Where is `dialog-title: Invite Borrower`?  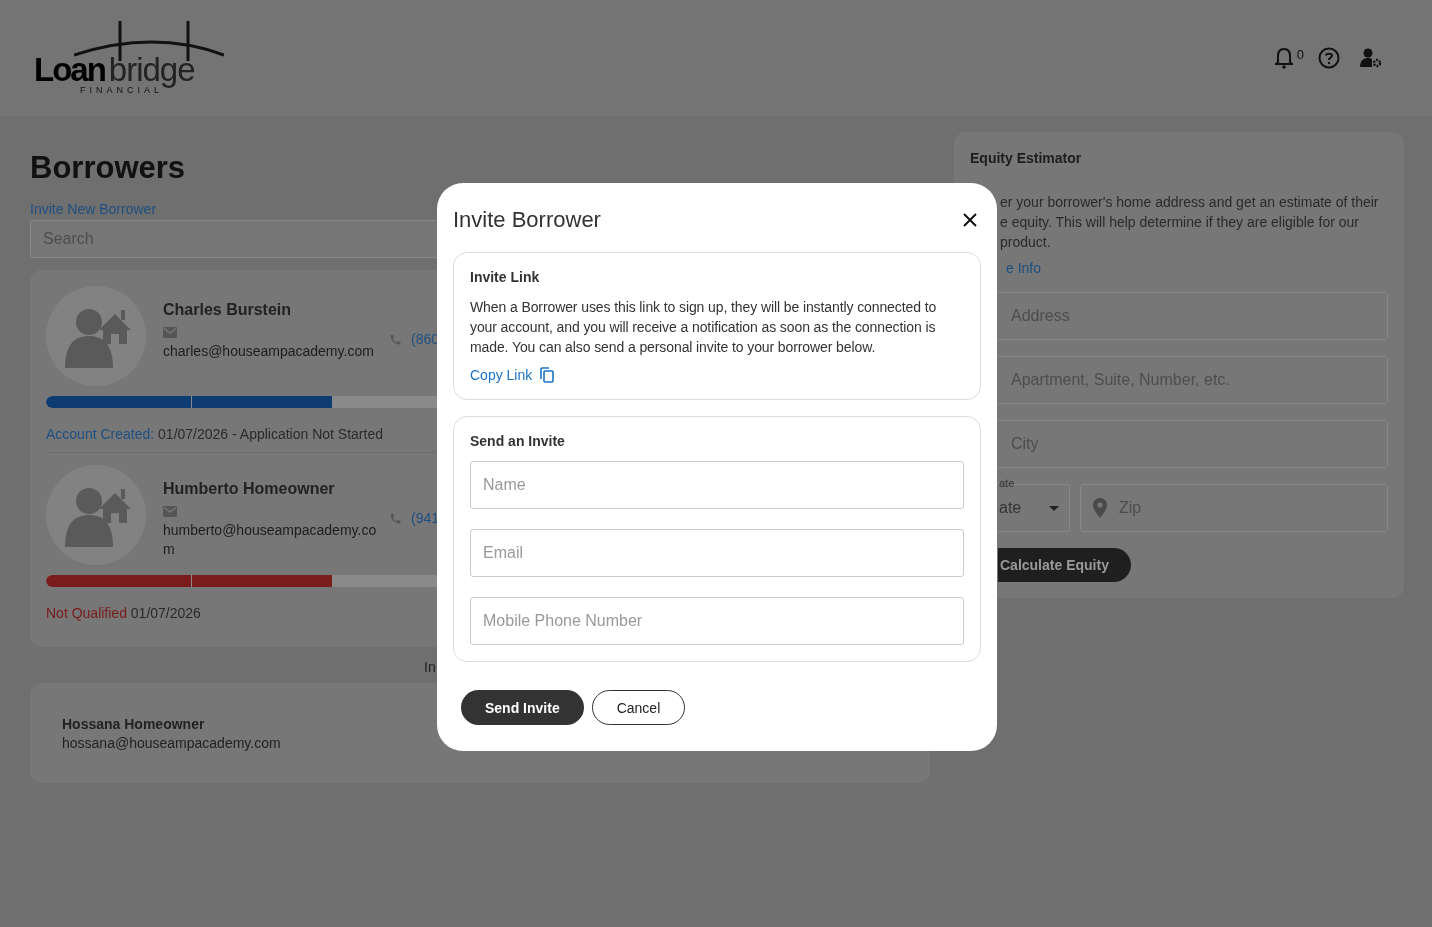 dialog-title: Invite Borrower is located at coordinates (527, 220).